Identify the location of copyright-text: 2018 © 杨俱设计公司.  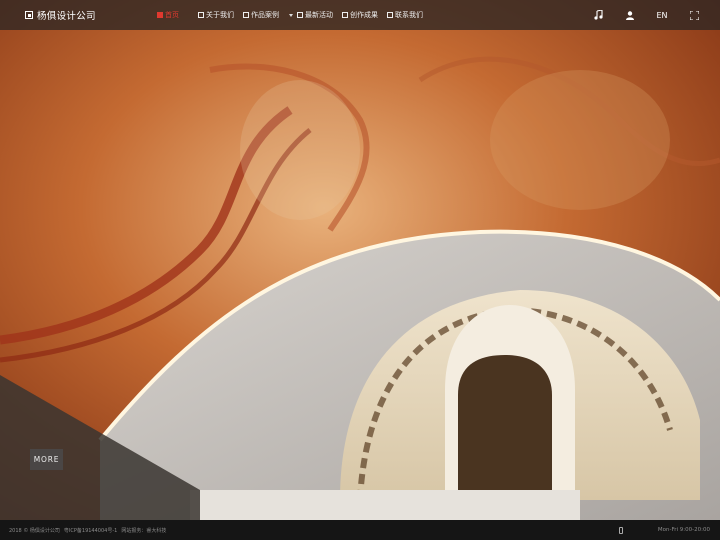
(34, 530).